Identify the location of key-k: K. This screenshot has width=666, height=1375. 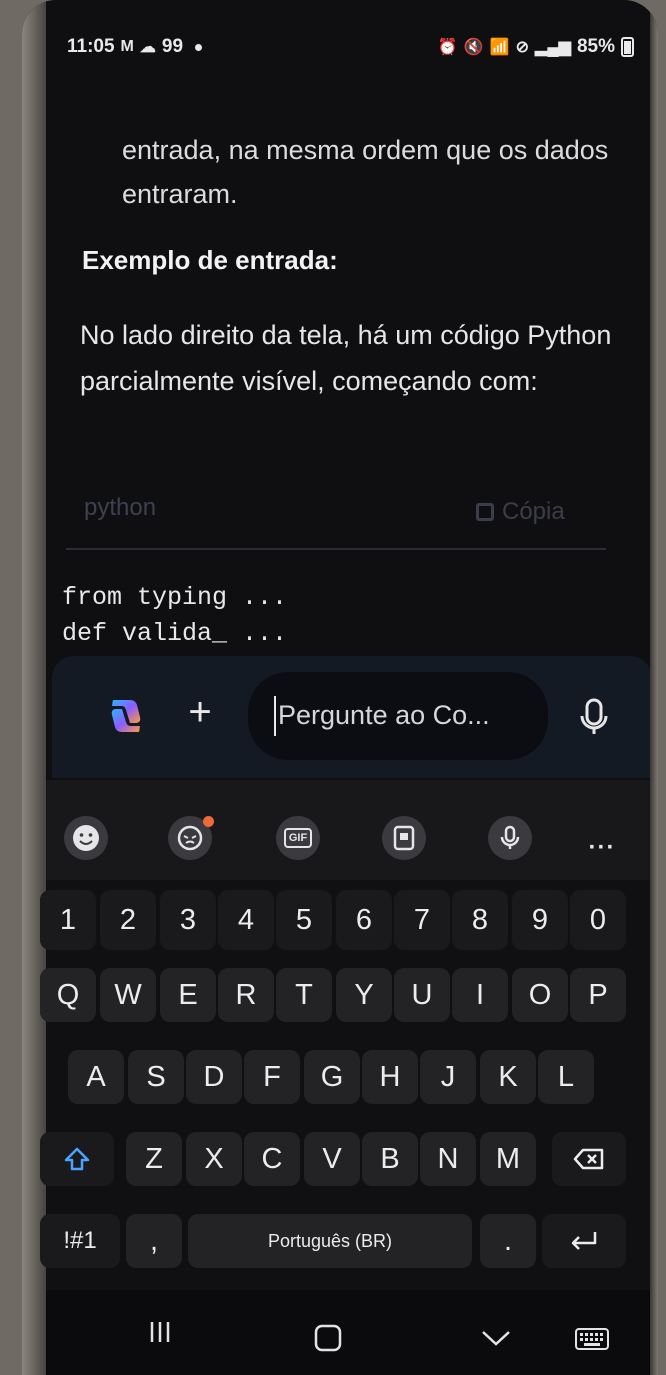
(508, 1077).